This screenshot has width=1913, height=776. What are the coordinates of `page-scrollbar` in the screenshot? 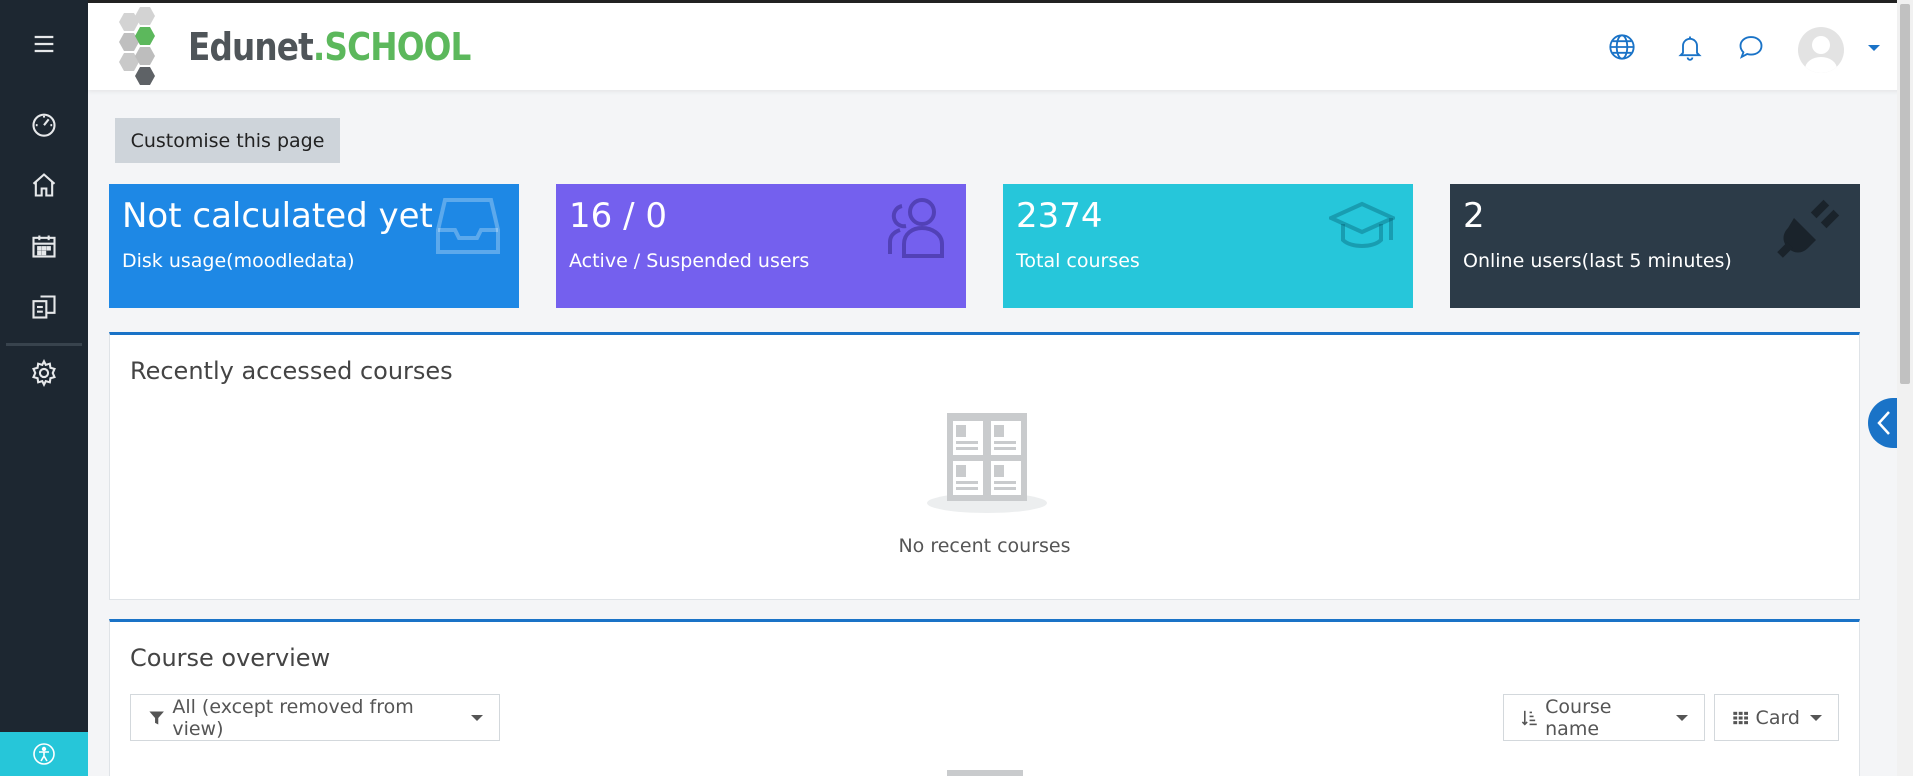 It's located at (1905, 388).